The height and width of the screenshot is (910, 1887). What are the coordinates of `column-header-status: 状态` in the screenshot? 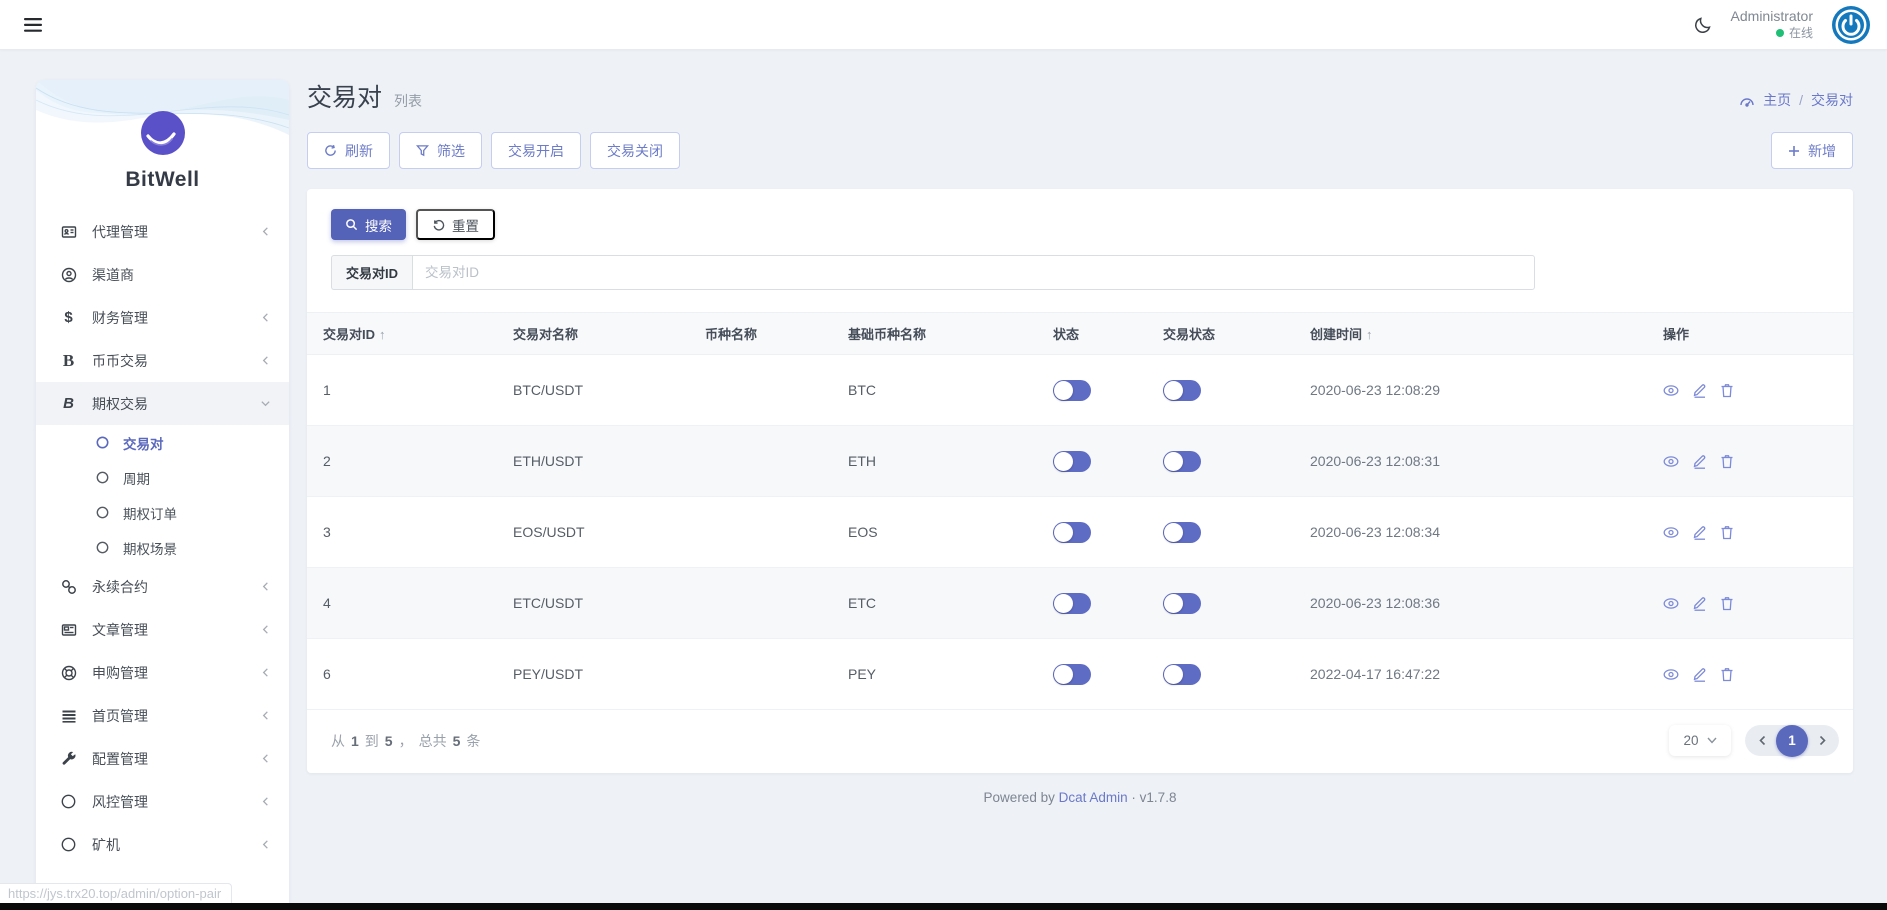 It's located at (1092, 333).